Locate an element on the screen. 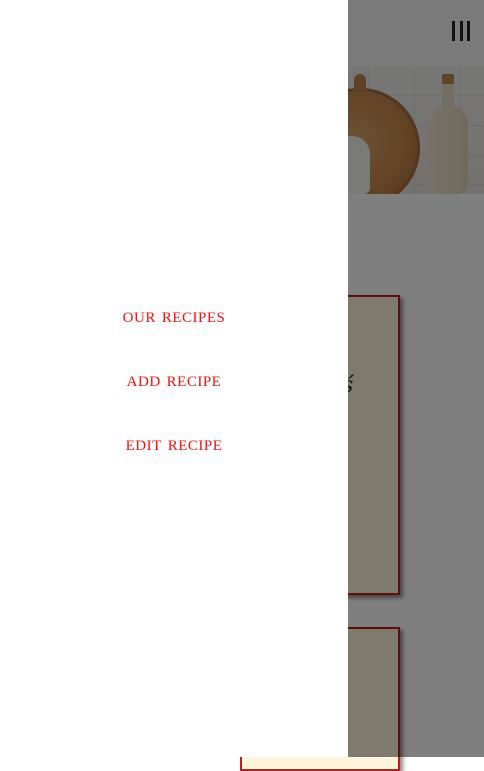 This screenshot has height=771, width=484. nav-link-add-recipe: ADD RECIPE is located at coordinates (174, 394).